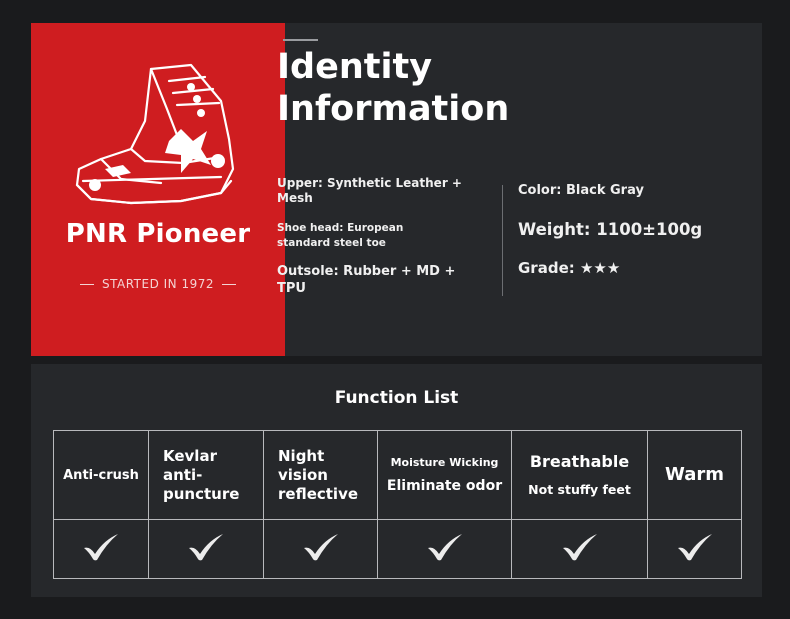  I want to click on tagline-rule-left, so click(86, 284).